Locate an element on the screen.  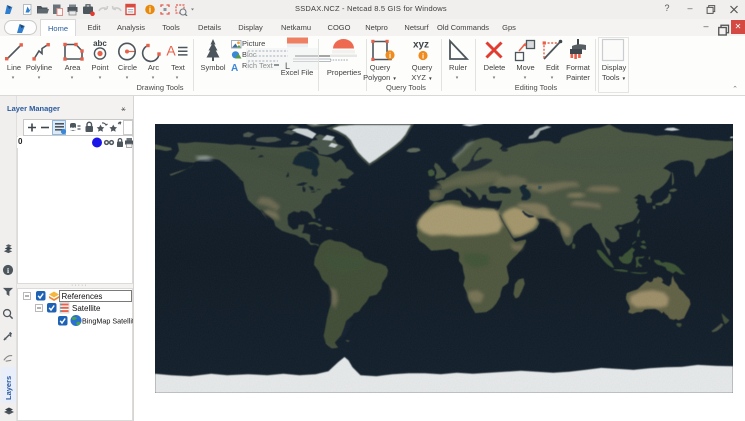
svg-text: xyz is located at coordinates (421, 45).